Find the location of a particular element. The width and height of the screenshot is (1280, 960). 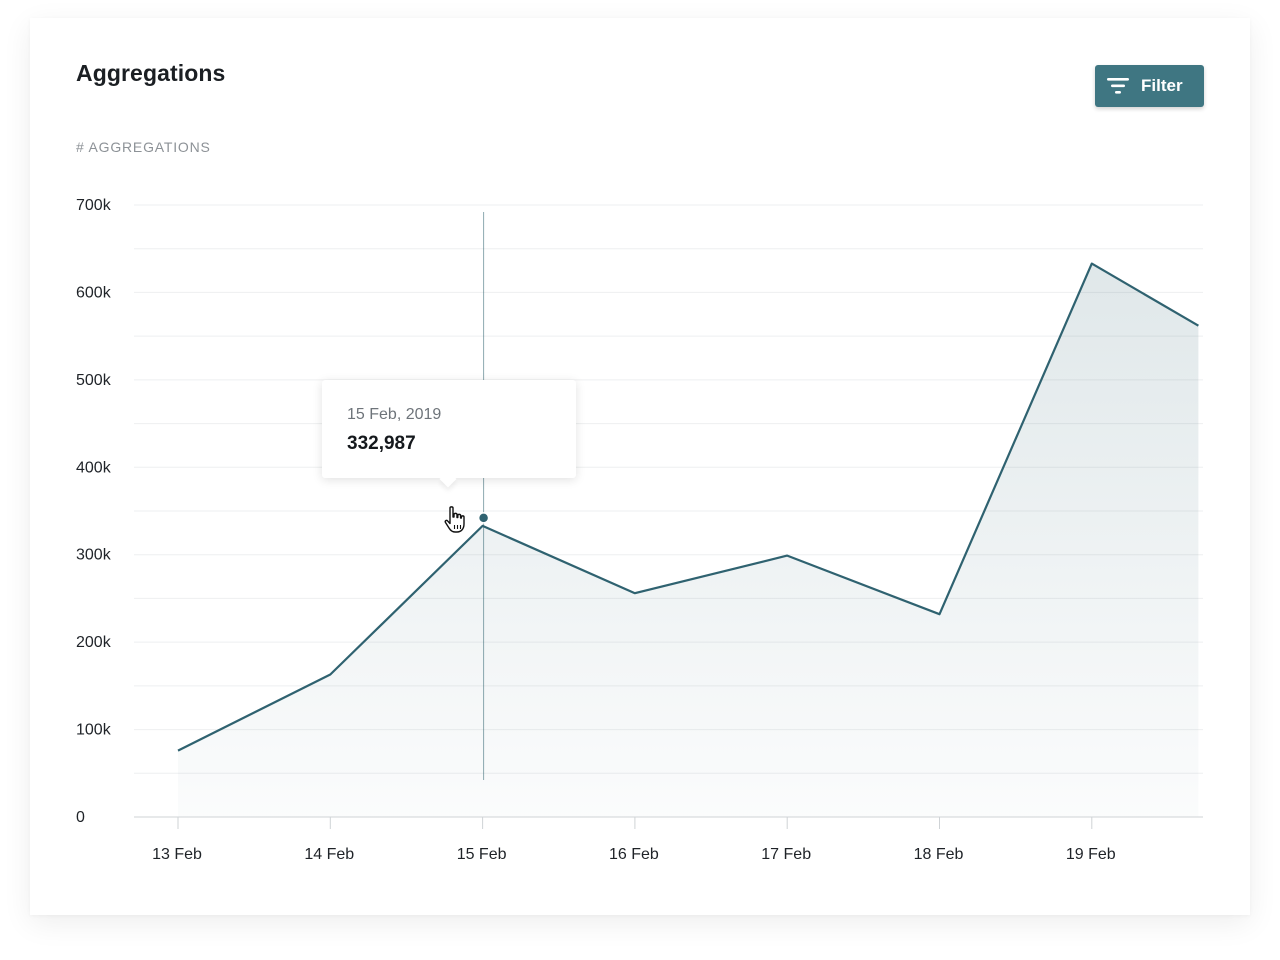

x-tick-label: 18 Feb is located at coordinates (939, 854).